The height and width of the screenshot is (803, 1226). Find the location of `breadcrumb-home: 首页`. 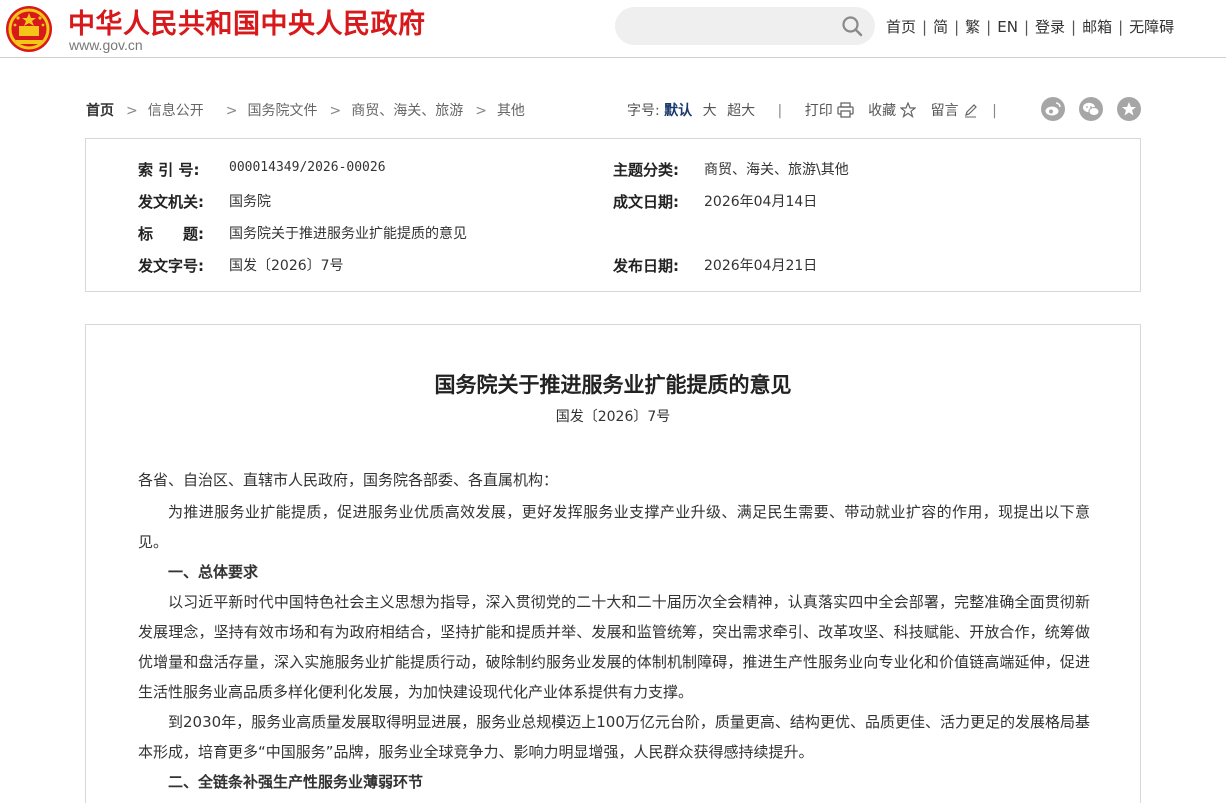

breadcrumb-home: 首页 is located at coordinates (100, 111).